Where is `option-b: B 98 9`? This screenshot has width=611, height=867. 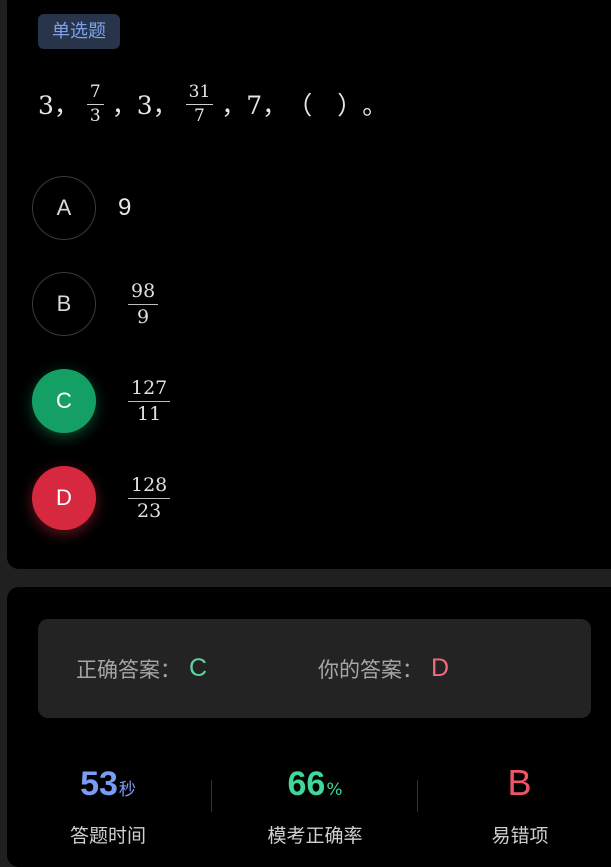 option-b: B 98 9 is located at coordinates (95, 304).